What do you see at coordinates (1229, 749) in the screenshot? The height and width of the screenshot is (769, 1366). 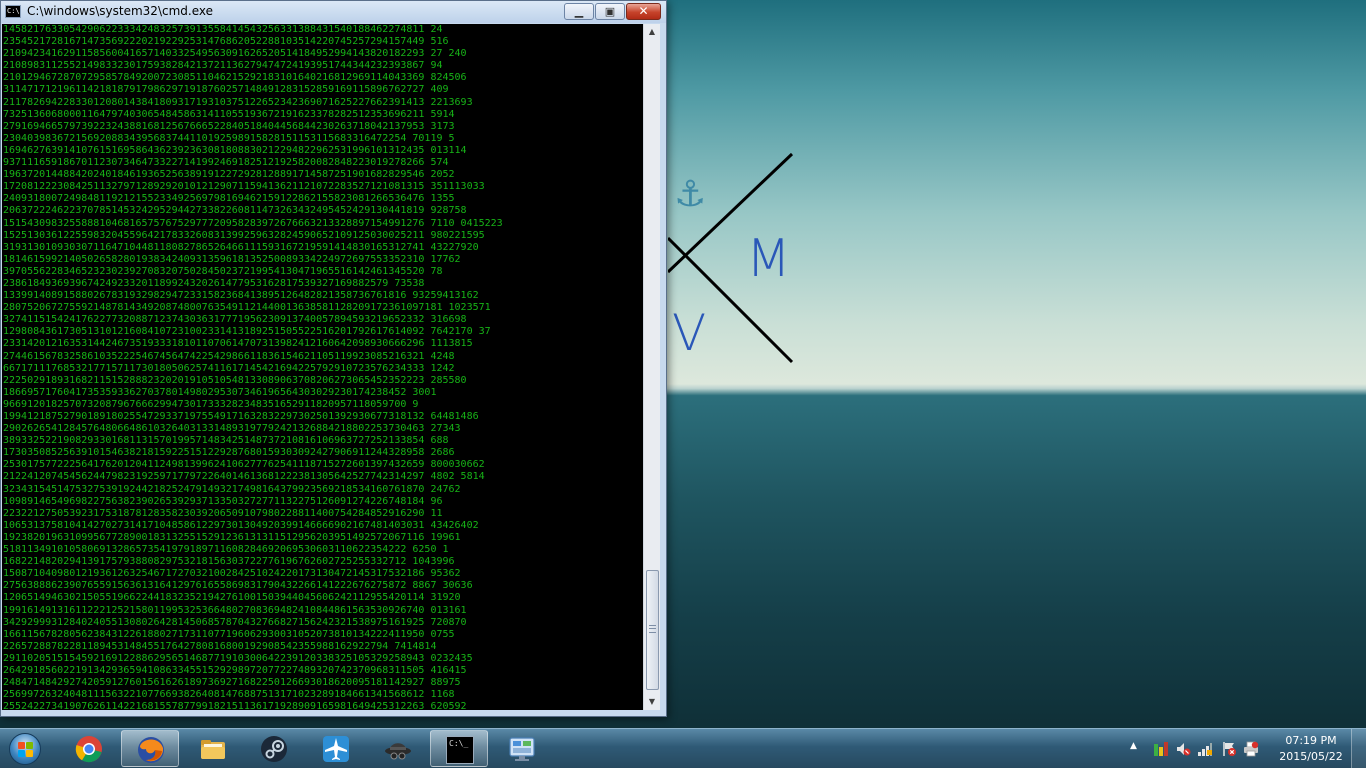 I see `action-center-flag-icon` at bounding box center [1229, 749].